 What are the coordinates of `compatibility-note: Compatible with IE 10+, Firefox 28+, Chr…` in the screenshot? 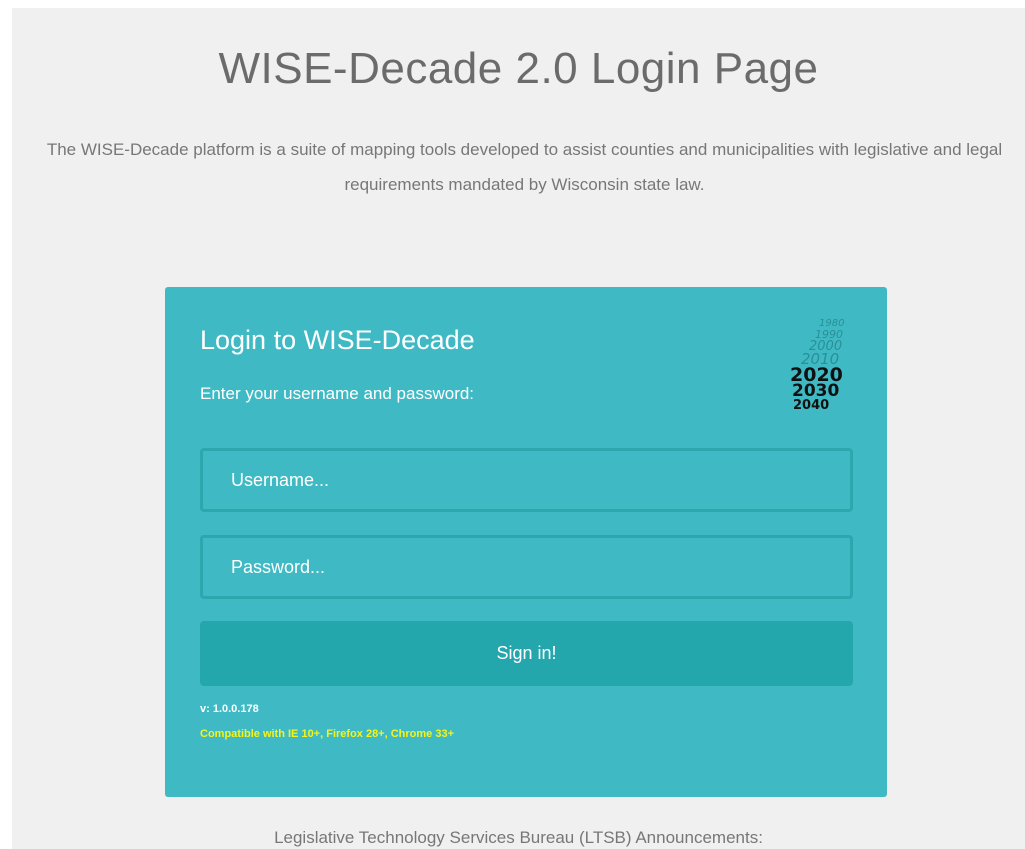 It's located at (327, 734).